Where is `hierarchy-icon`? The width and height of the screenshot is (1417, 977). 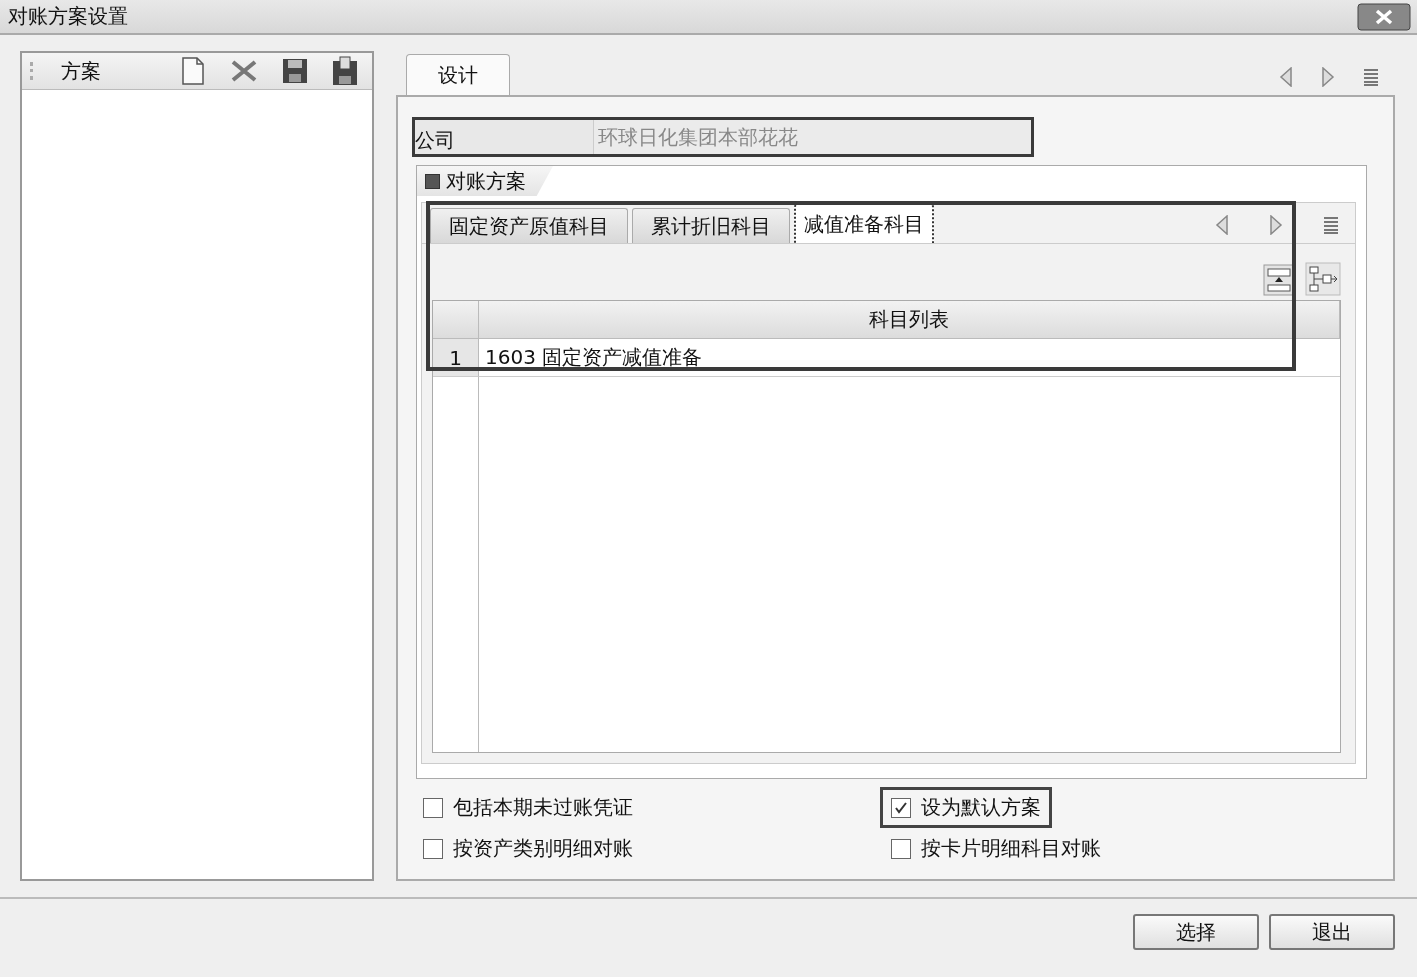 hierarchy-icon is located at coordinates (1323, 279).